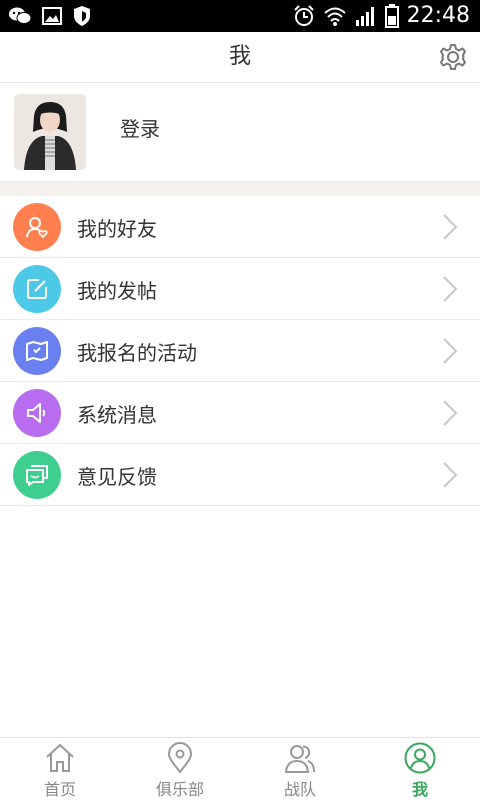  What do you see at coordinates (60, 757) in the screenshot?
I see `home-icon` at bounding box center [60, 757].